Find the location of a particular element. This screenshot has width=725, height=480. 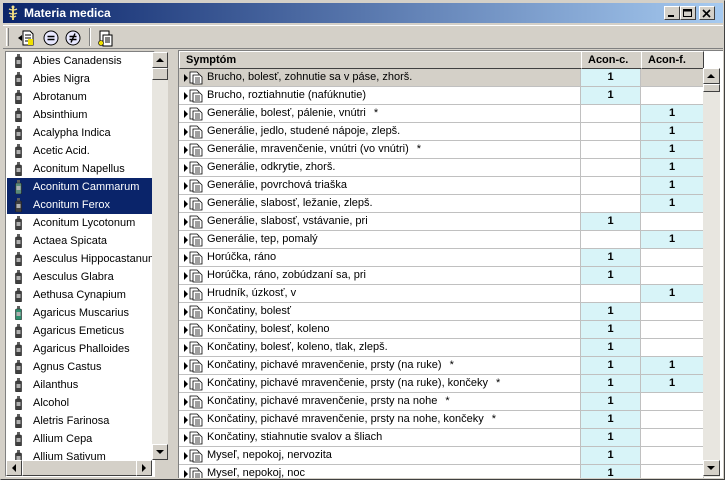

table-row: Hrudník, úzkosť, v 1 is located at coordinates (441, 294).